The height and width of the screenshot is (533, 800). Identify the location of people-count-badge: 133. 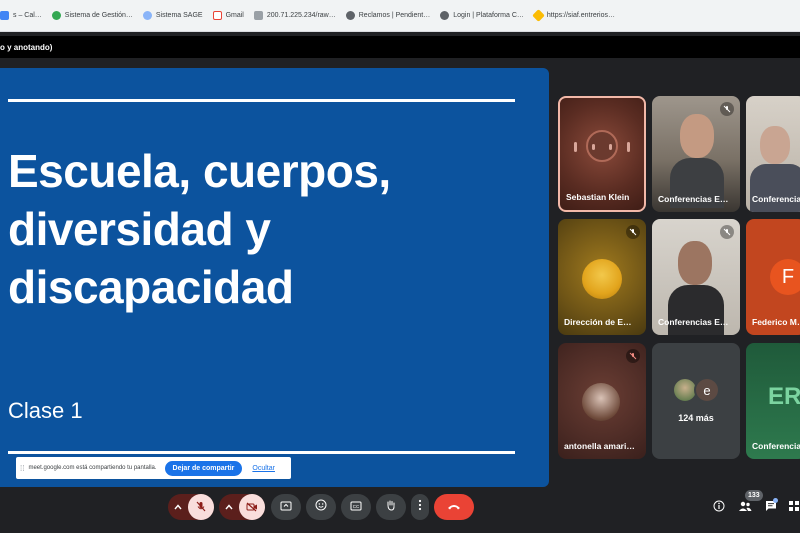
(754, 495).